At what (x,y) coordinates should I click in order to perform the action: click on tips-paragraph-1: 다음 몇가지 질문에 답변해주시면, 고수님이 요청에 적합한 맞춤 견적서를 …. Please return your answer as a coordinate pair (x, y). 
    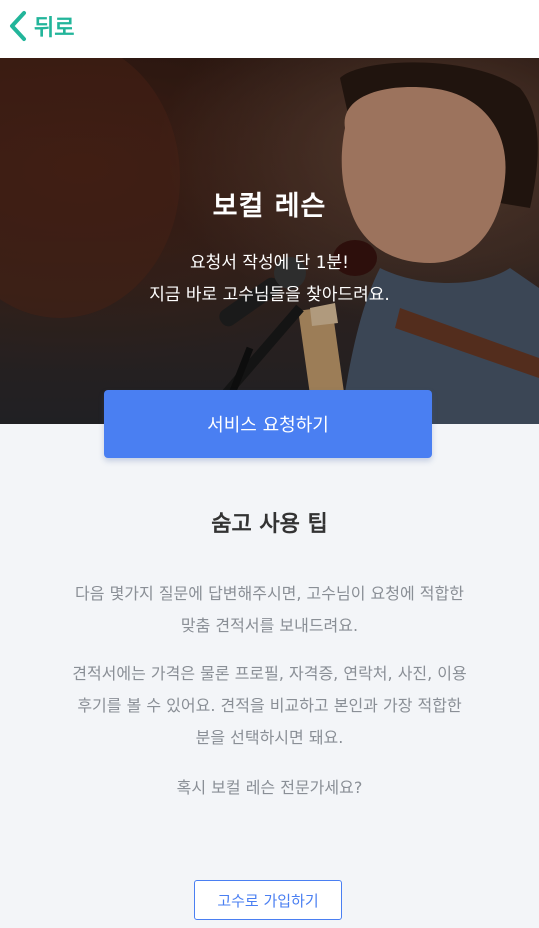
    Looking at the image, I should click on (269, 610).